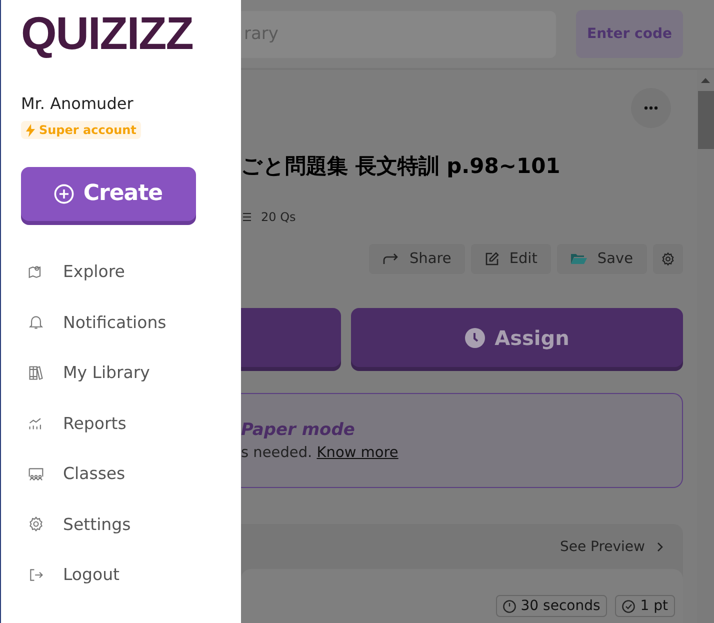 The height and width of the screenshot is (623, 714). Describe the element at coordinates (492, 259) in the screenshot. I see `edit-icon` at that location.